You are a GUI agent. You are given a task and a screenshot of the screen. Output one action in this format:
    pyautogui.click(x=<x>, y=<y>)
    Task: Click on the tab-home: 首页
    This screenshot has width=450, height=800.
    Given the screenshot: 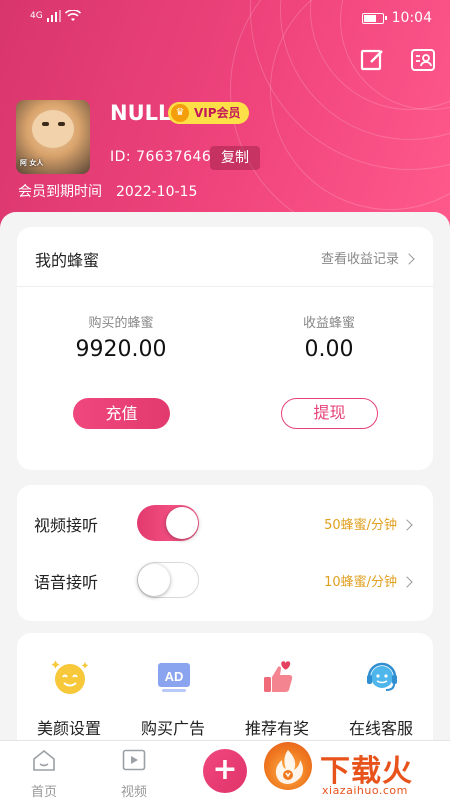 What is the action you would take?
    pyautogui.click(x=44, y=774)
    